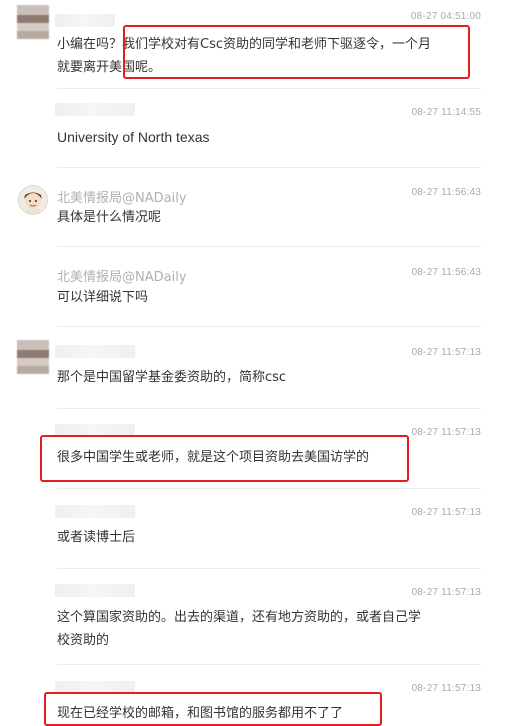 Image resolution: width=507 pixels, height=726 pixels. I want to click on comment-text: 那个是中国留学基金委资助的，简称csc, so click(172, 377).